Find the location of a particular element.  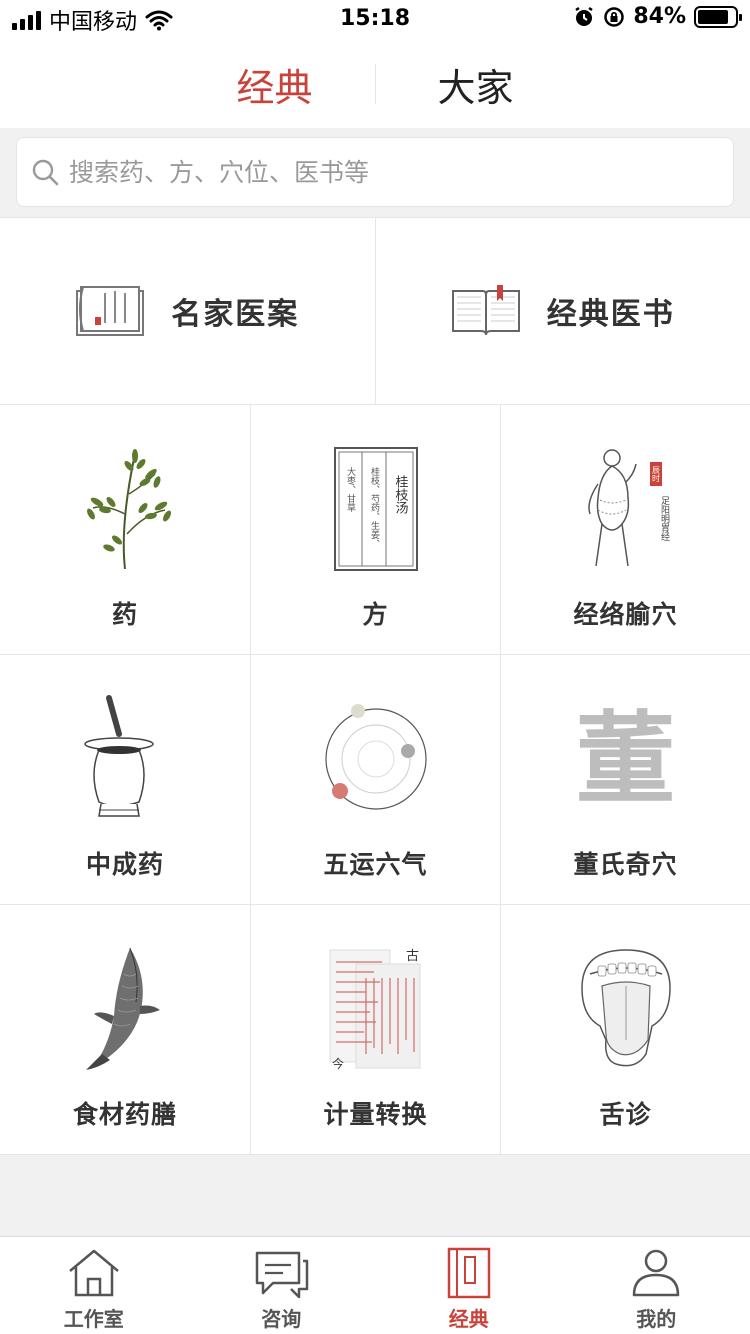

nav-consult-label: 咨询 is located at coordinates (281, 1319).